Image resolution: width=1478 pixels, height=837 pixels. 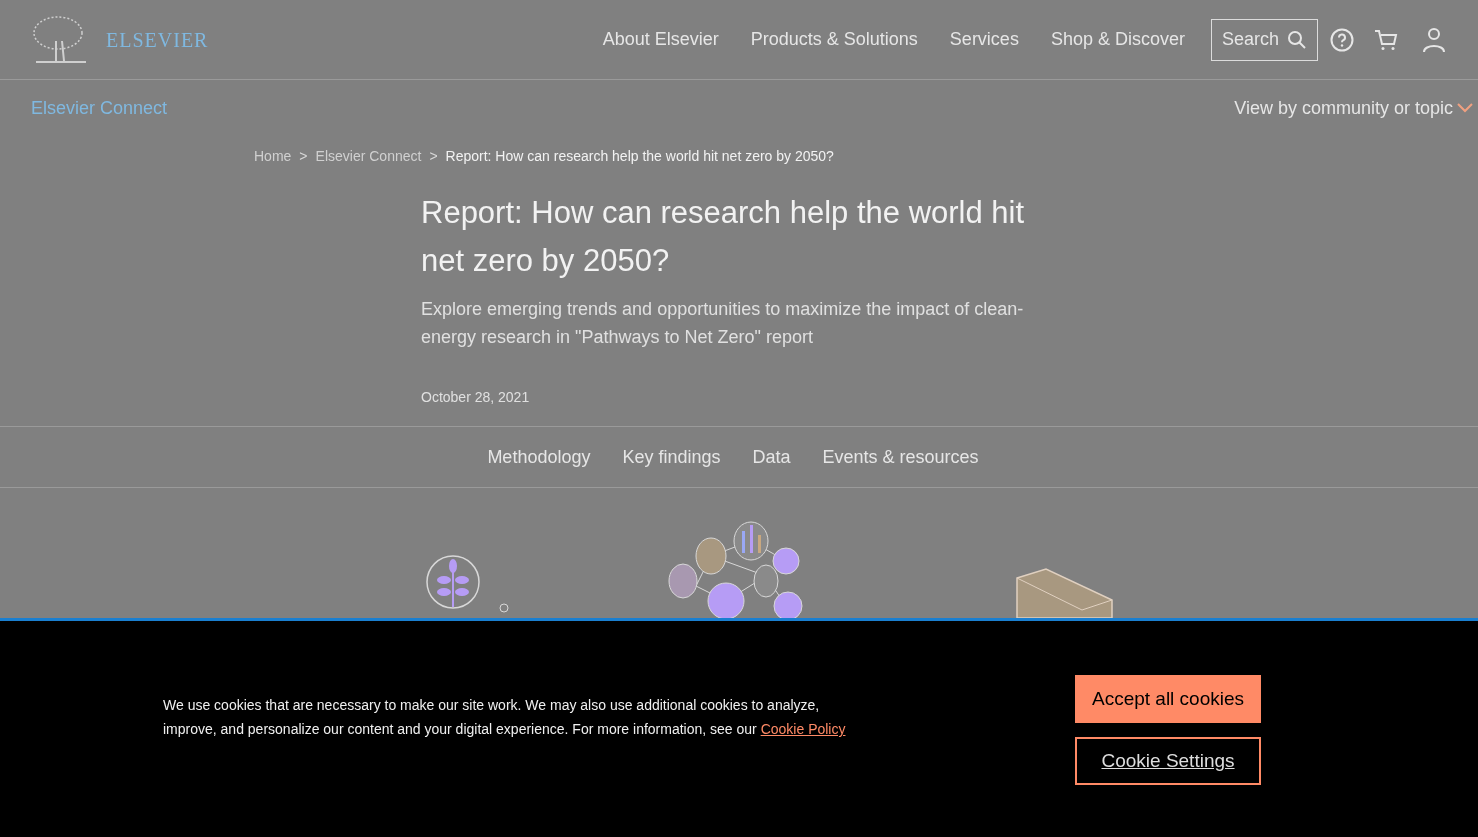 I want to click on article-date: October 28, 2021, so click(x=476, y=397).